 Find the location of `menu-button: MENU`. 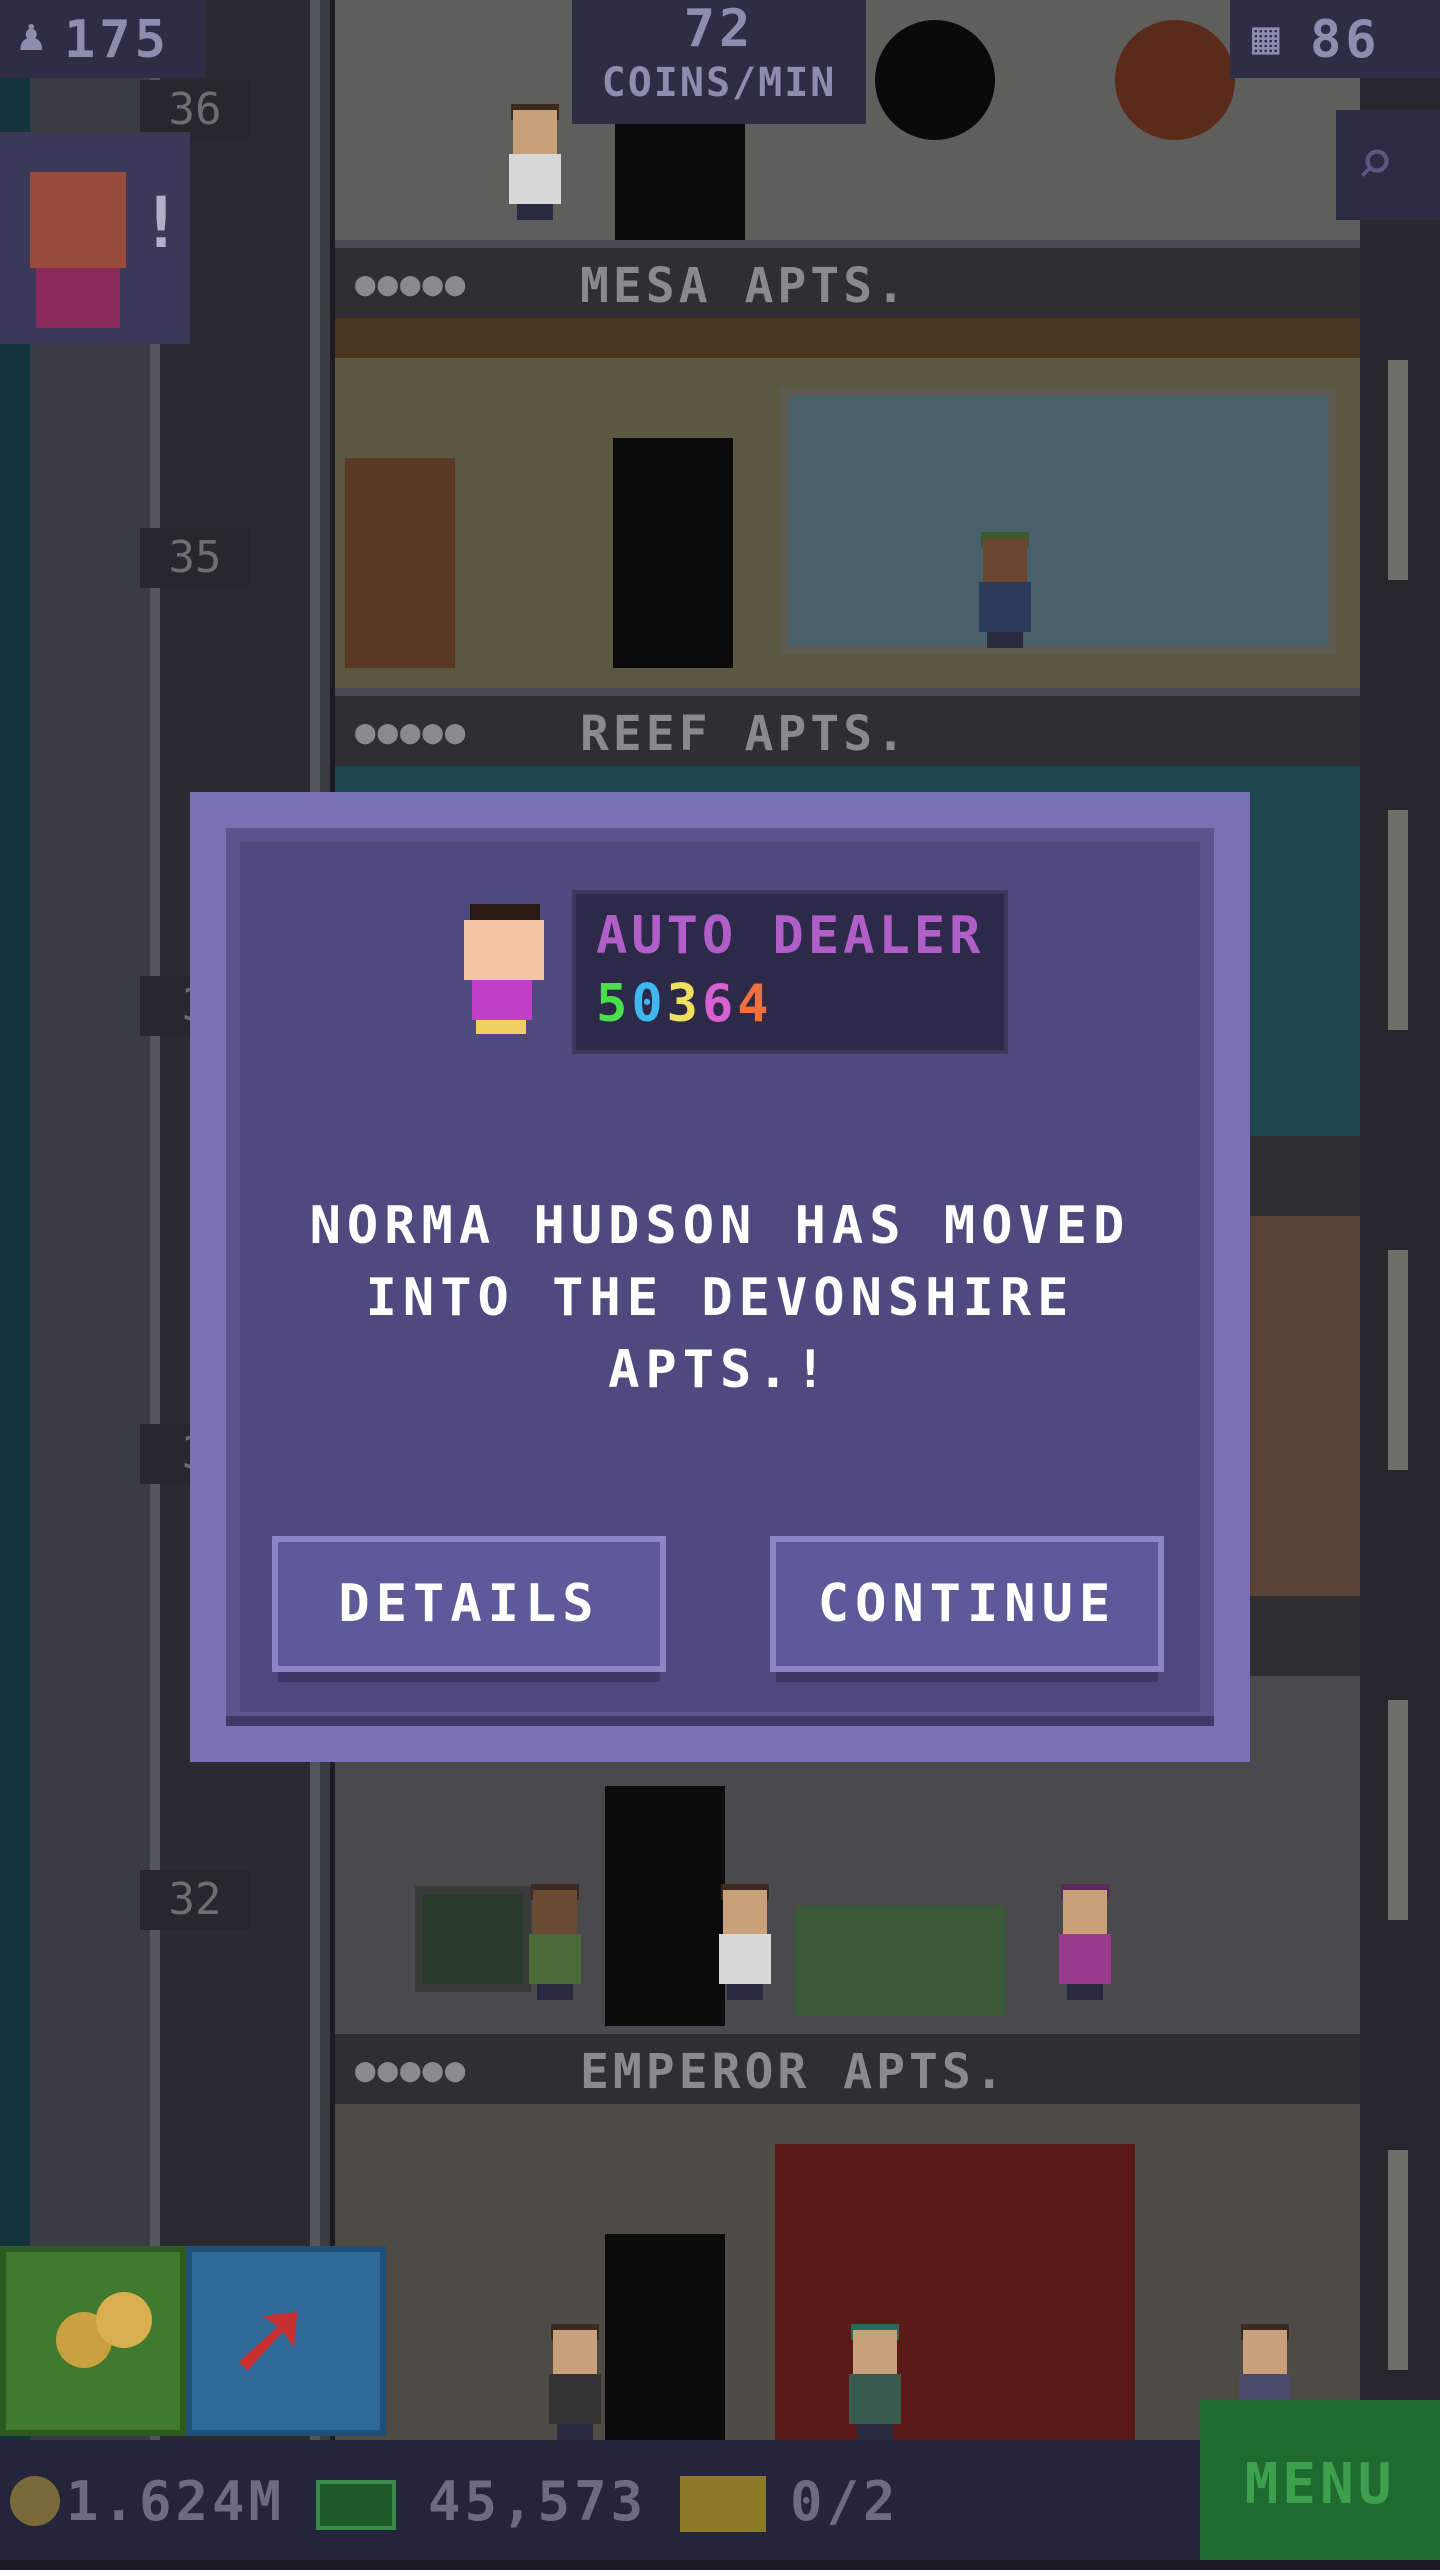

menu-button: MENU is located at coordinates (1320, 2480).